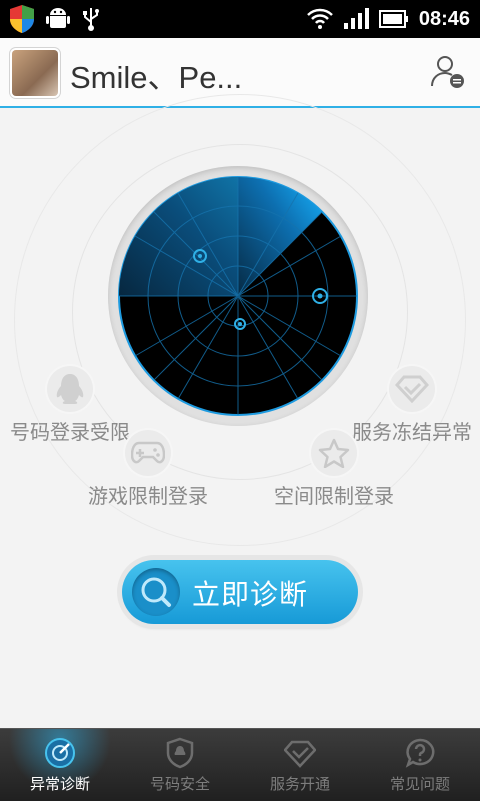 This screenshot has width=480, height=801. I want to click on shield-icon, so click(180, 753).